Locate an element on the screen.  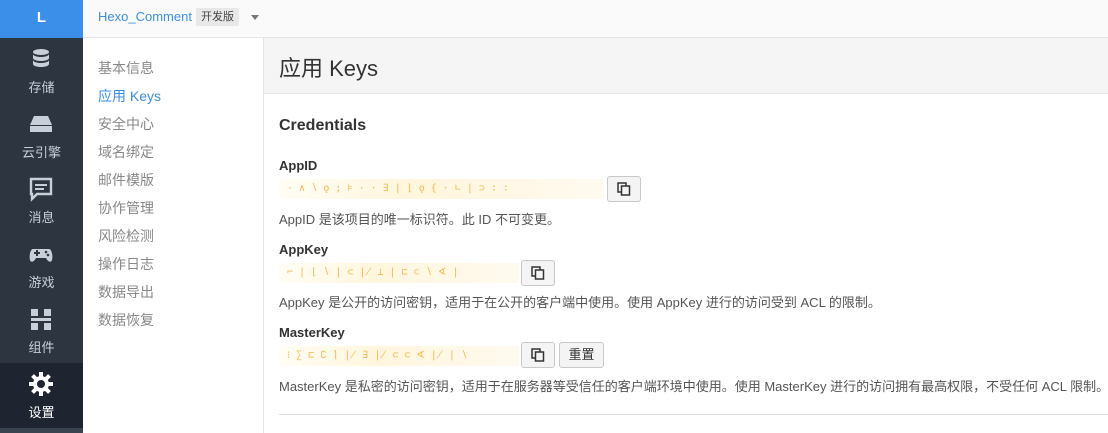
reset-masterkey-button: 重置 is located at coordinates (581, 355).